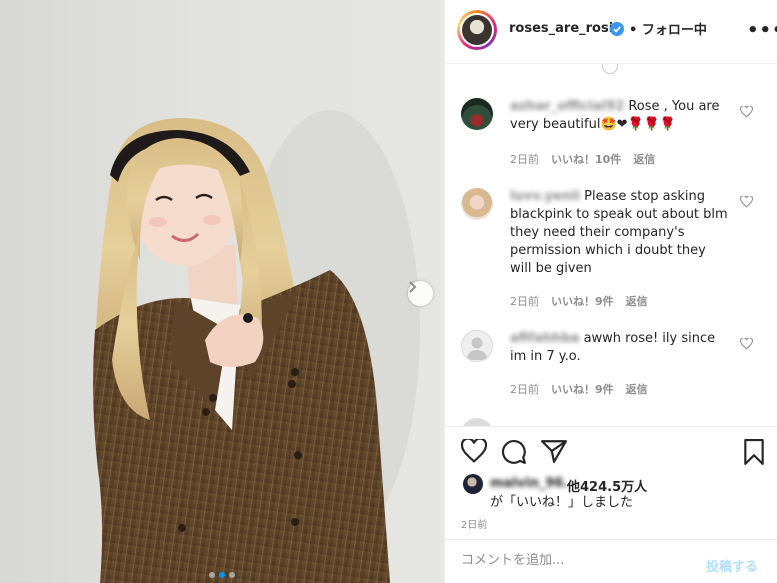 The height and width of the screenshot is (583, 777). Describe the element at coordinates (576, 560) in the screenshot. I see `comment-input` at that location.